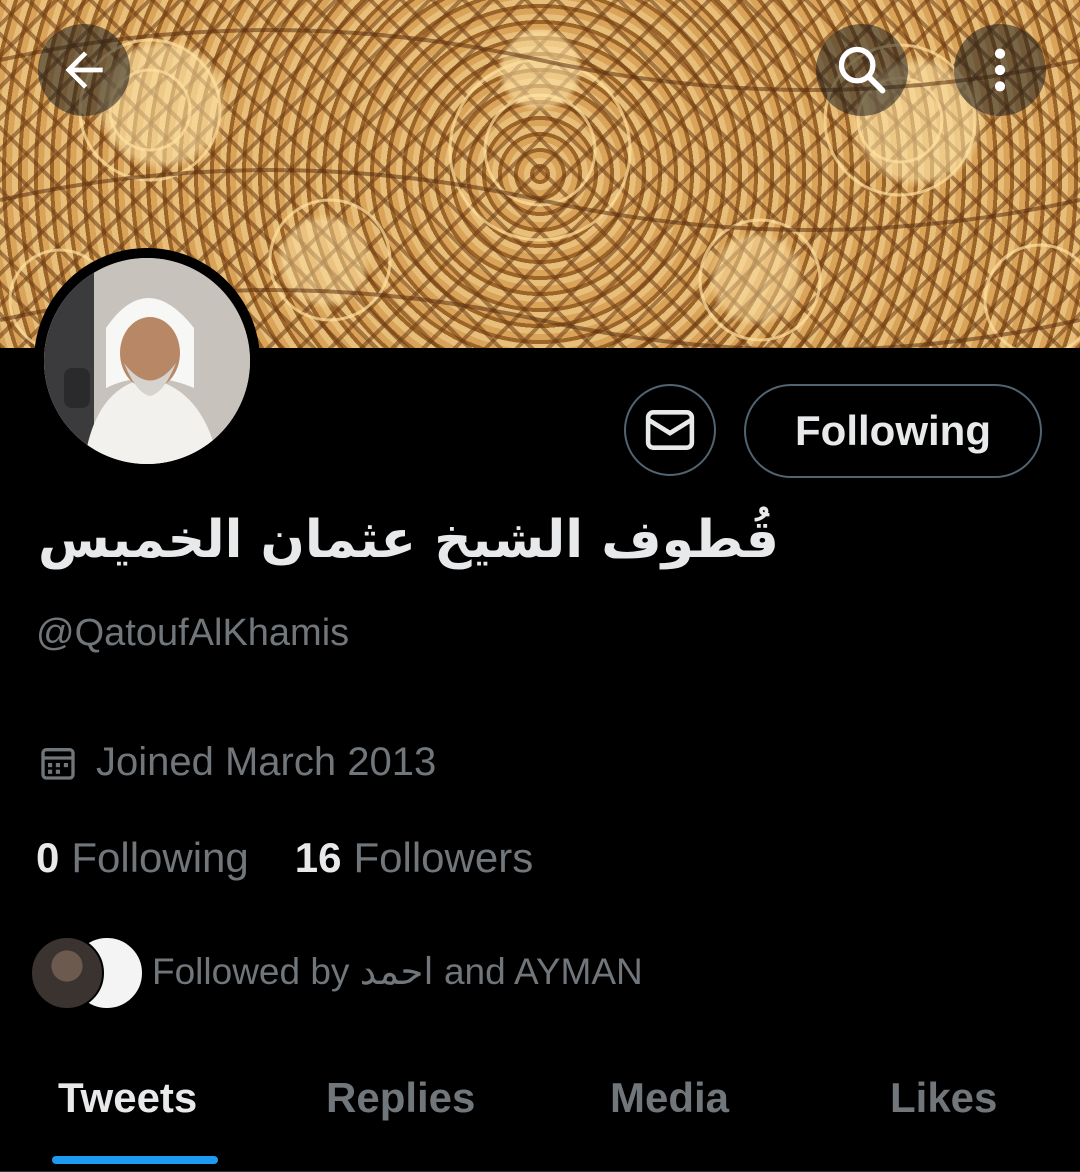 Image resolution: width=1080 pixels, height=1172 pixels. I want to click on profile-tabs: Tweets Replies Media Likes, so click(540, 1117).